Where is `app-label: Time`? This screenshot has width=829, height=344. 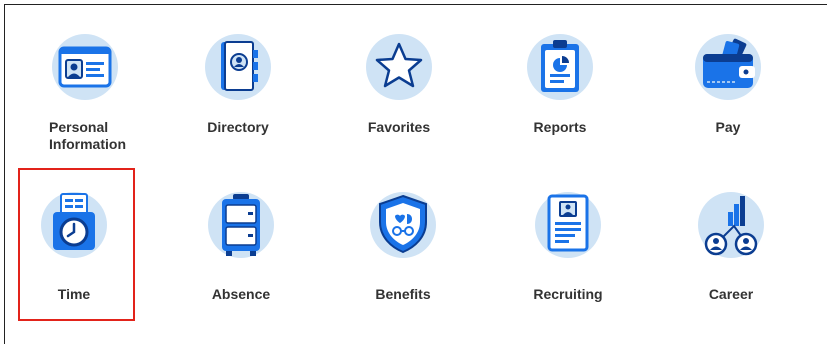 app-label: Time is located at coordinates (74, 294).